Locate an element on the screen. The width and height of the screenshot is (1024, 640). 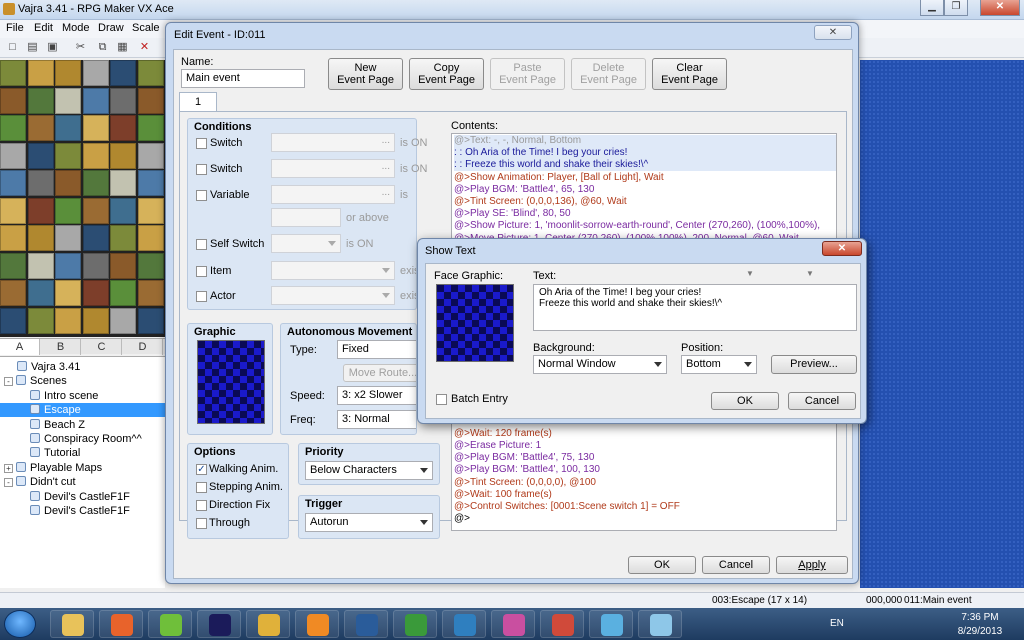
through-checkbox is located at coordinates (201, 523).